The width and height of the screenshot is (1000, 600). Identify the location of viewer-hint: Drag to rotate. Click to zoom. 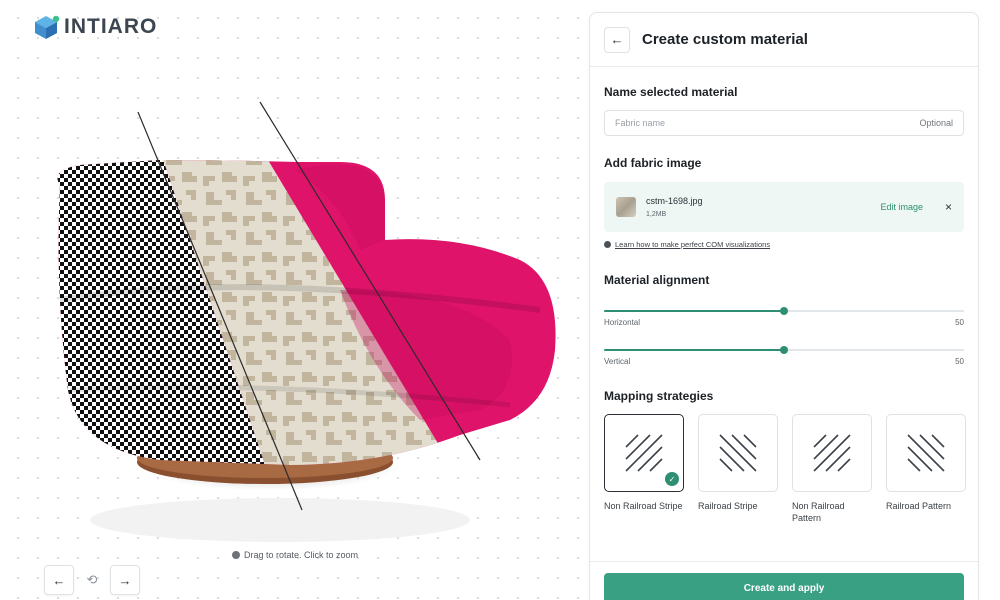
(295, 555).